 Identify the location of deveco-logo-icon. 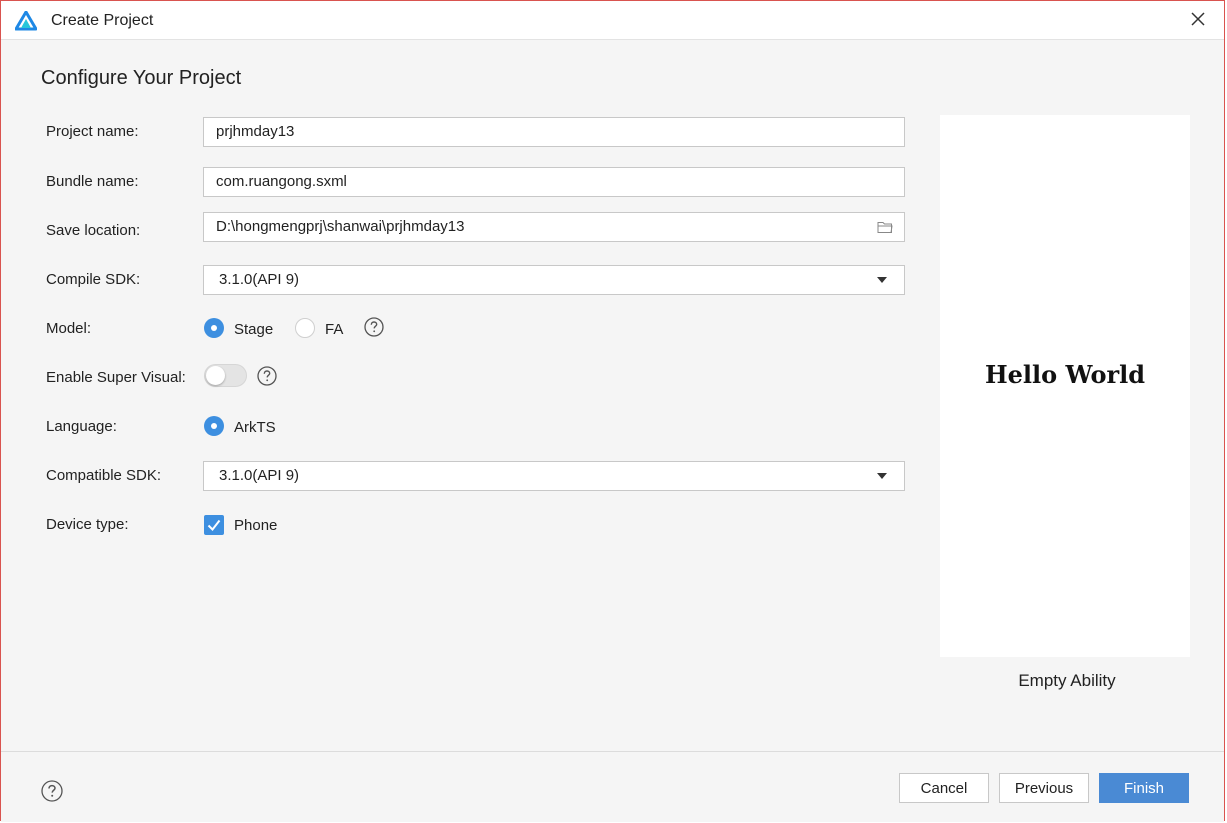
(26, 20).